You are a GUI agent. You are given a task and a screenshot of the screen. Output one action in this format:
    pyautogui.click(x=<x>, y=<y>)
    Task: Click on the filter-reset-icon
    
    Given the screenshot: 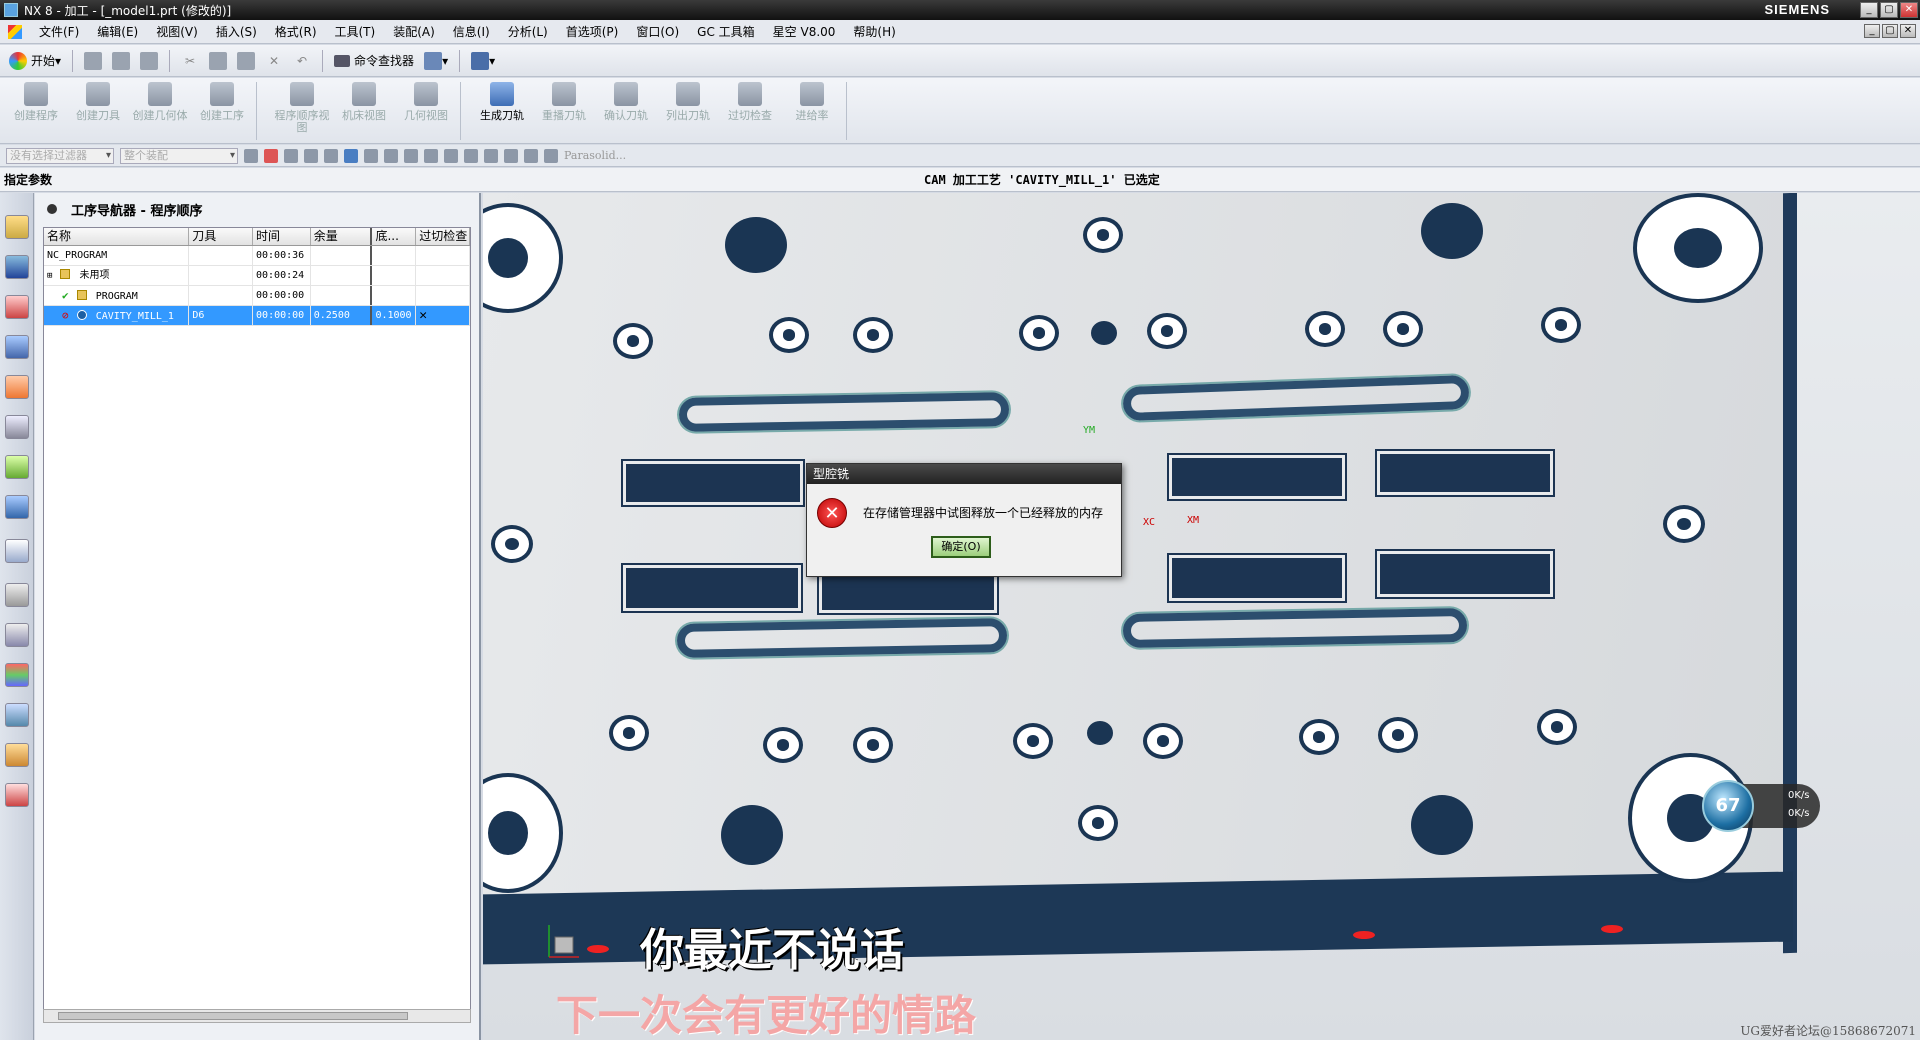 What is the action you would take?
    pyautogui.click(x=251, y=155)
    